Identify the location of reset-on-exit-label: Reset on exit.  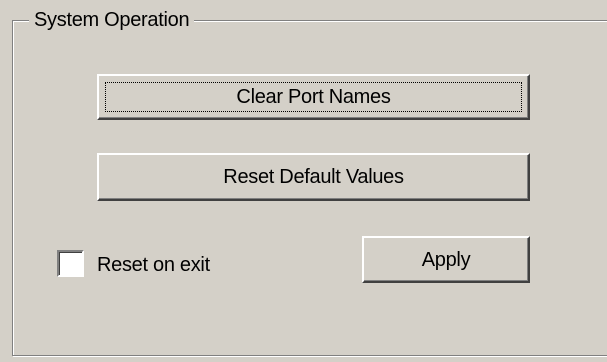
(153, 265).